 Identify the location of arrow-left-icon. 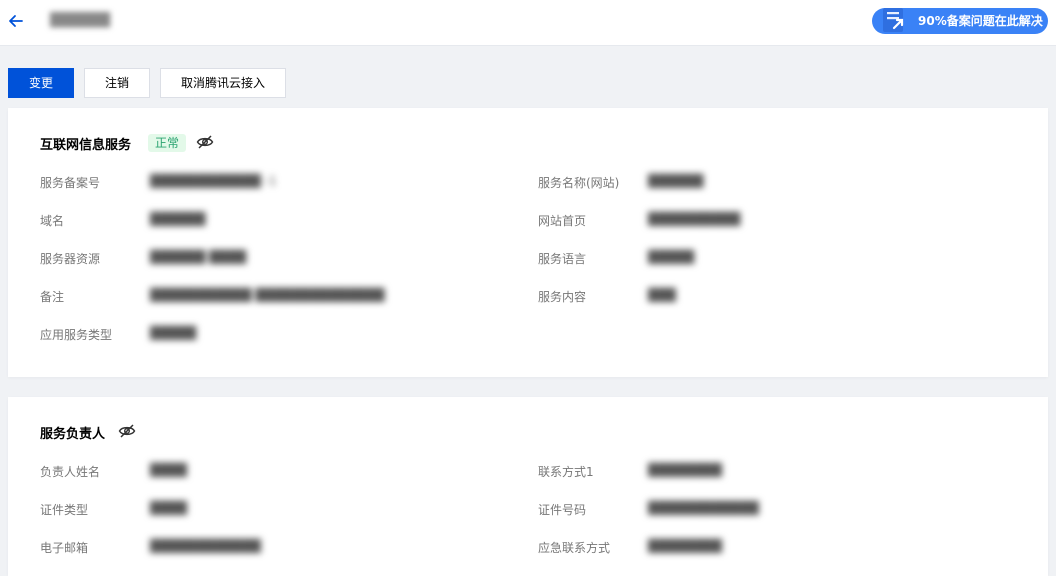
(16, 21).